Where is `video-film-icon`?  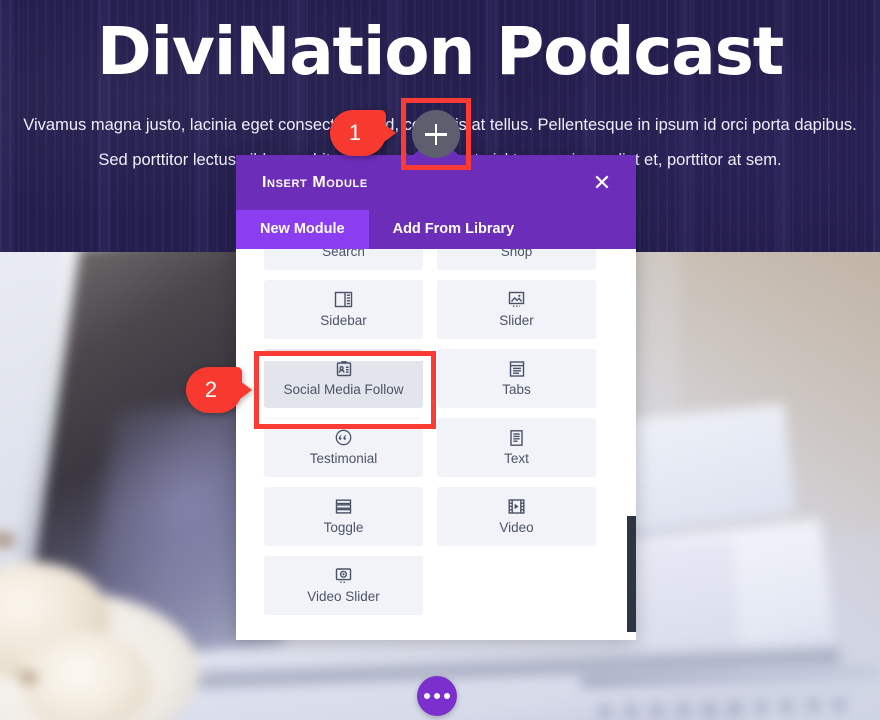 video-film-icon is located at coordinates (516, 507).